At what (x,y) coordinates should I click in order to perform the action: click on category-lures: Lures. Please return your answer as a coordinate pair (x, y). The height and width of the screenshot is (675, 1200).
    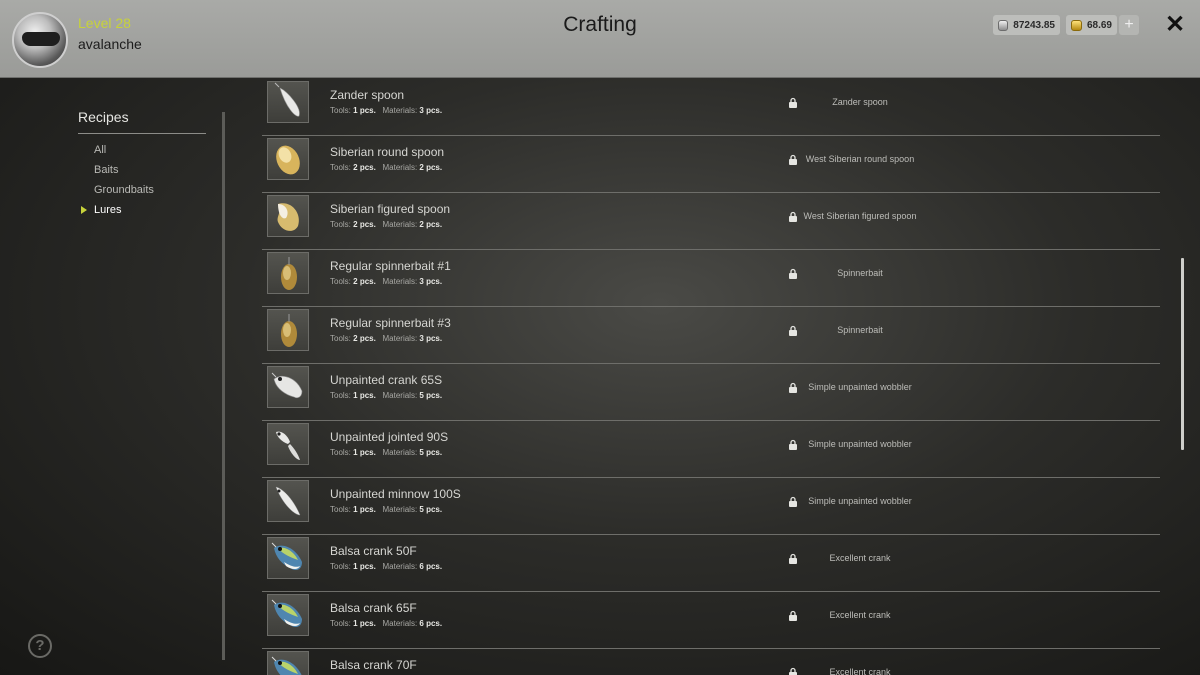
    Looking at the image, I should click on (101, 210).